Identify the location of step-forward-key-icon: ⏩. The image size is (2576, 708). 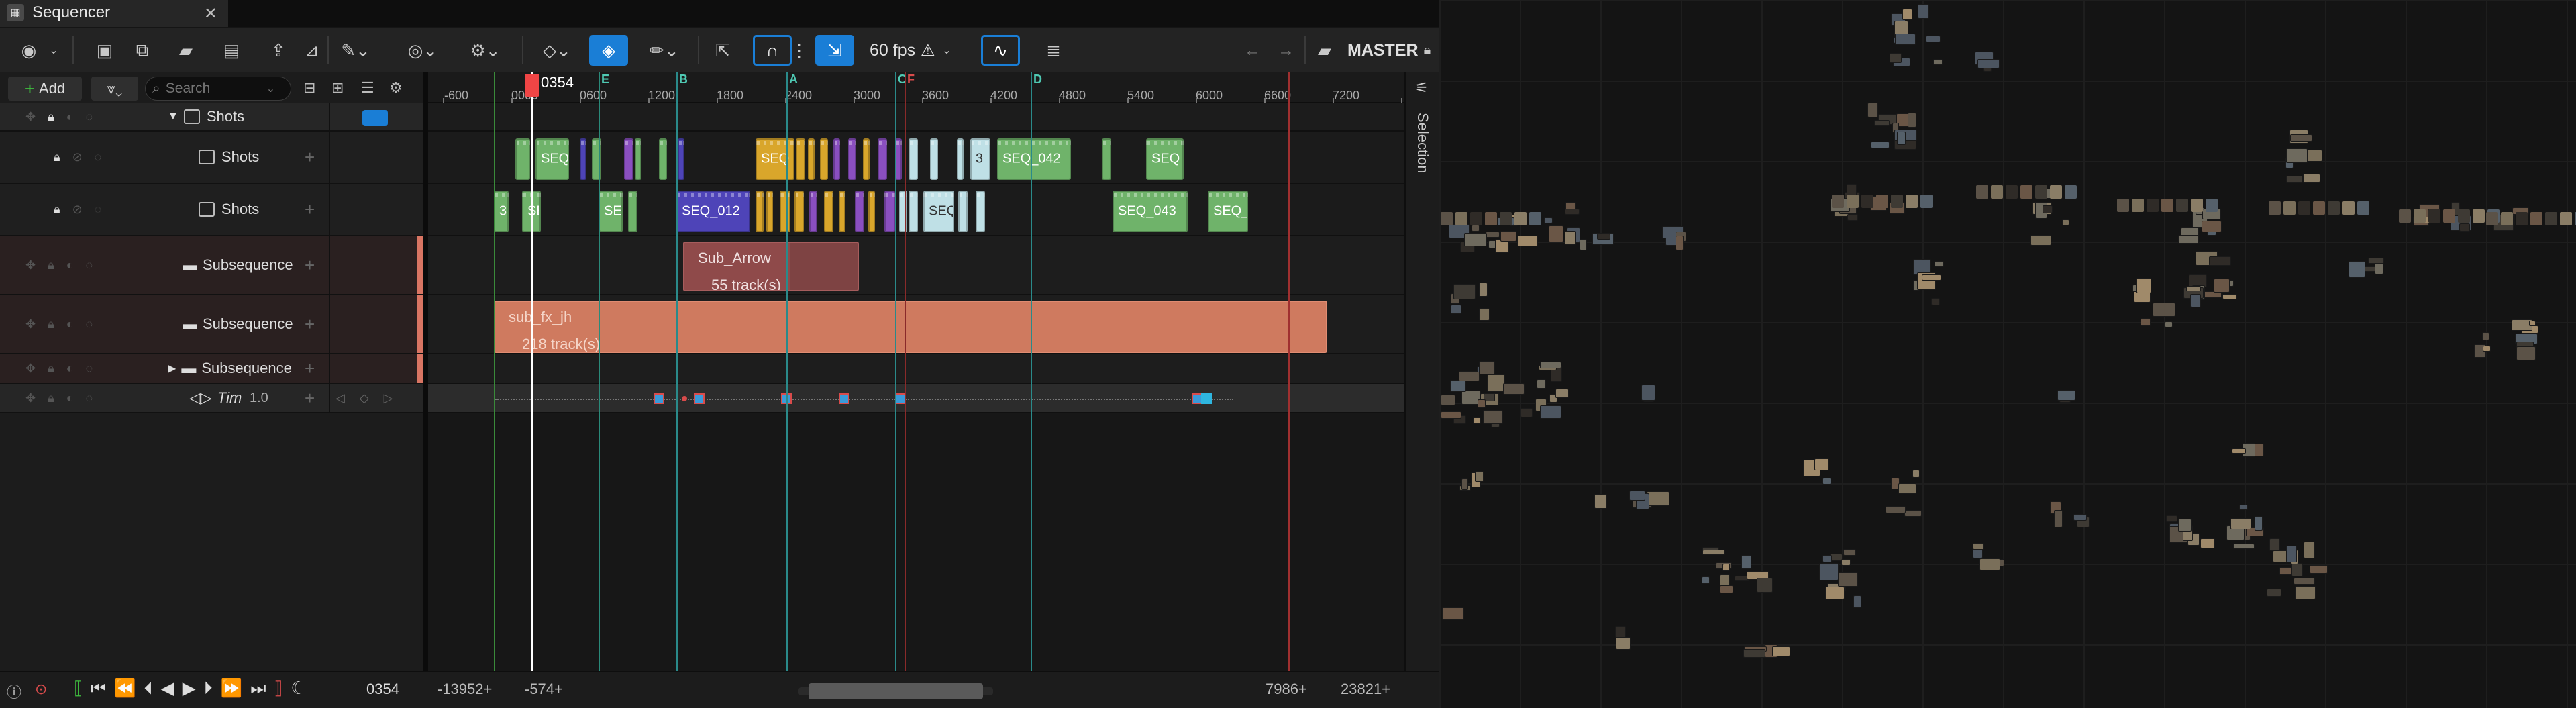
(231, 688).